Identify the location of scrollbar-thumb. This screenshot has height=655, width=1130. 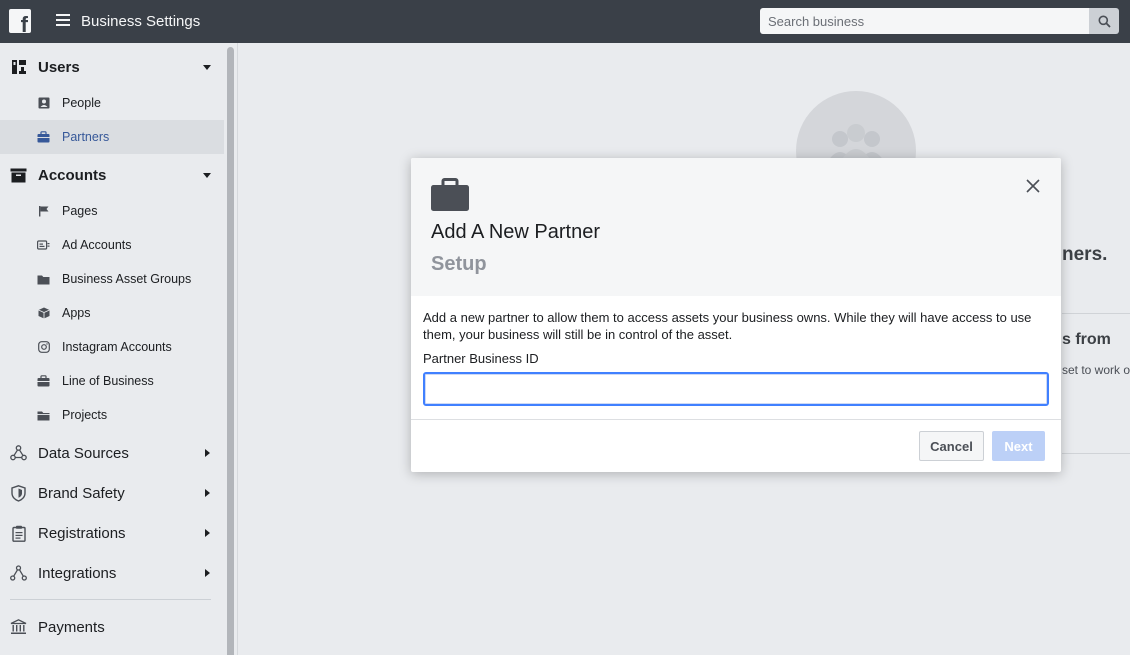
(230, 351).